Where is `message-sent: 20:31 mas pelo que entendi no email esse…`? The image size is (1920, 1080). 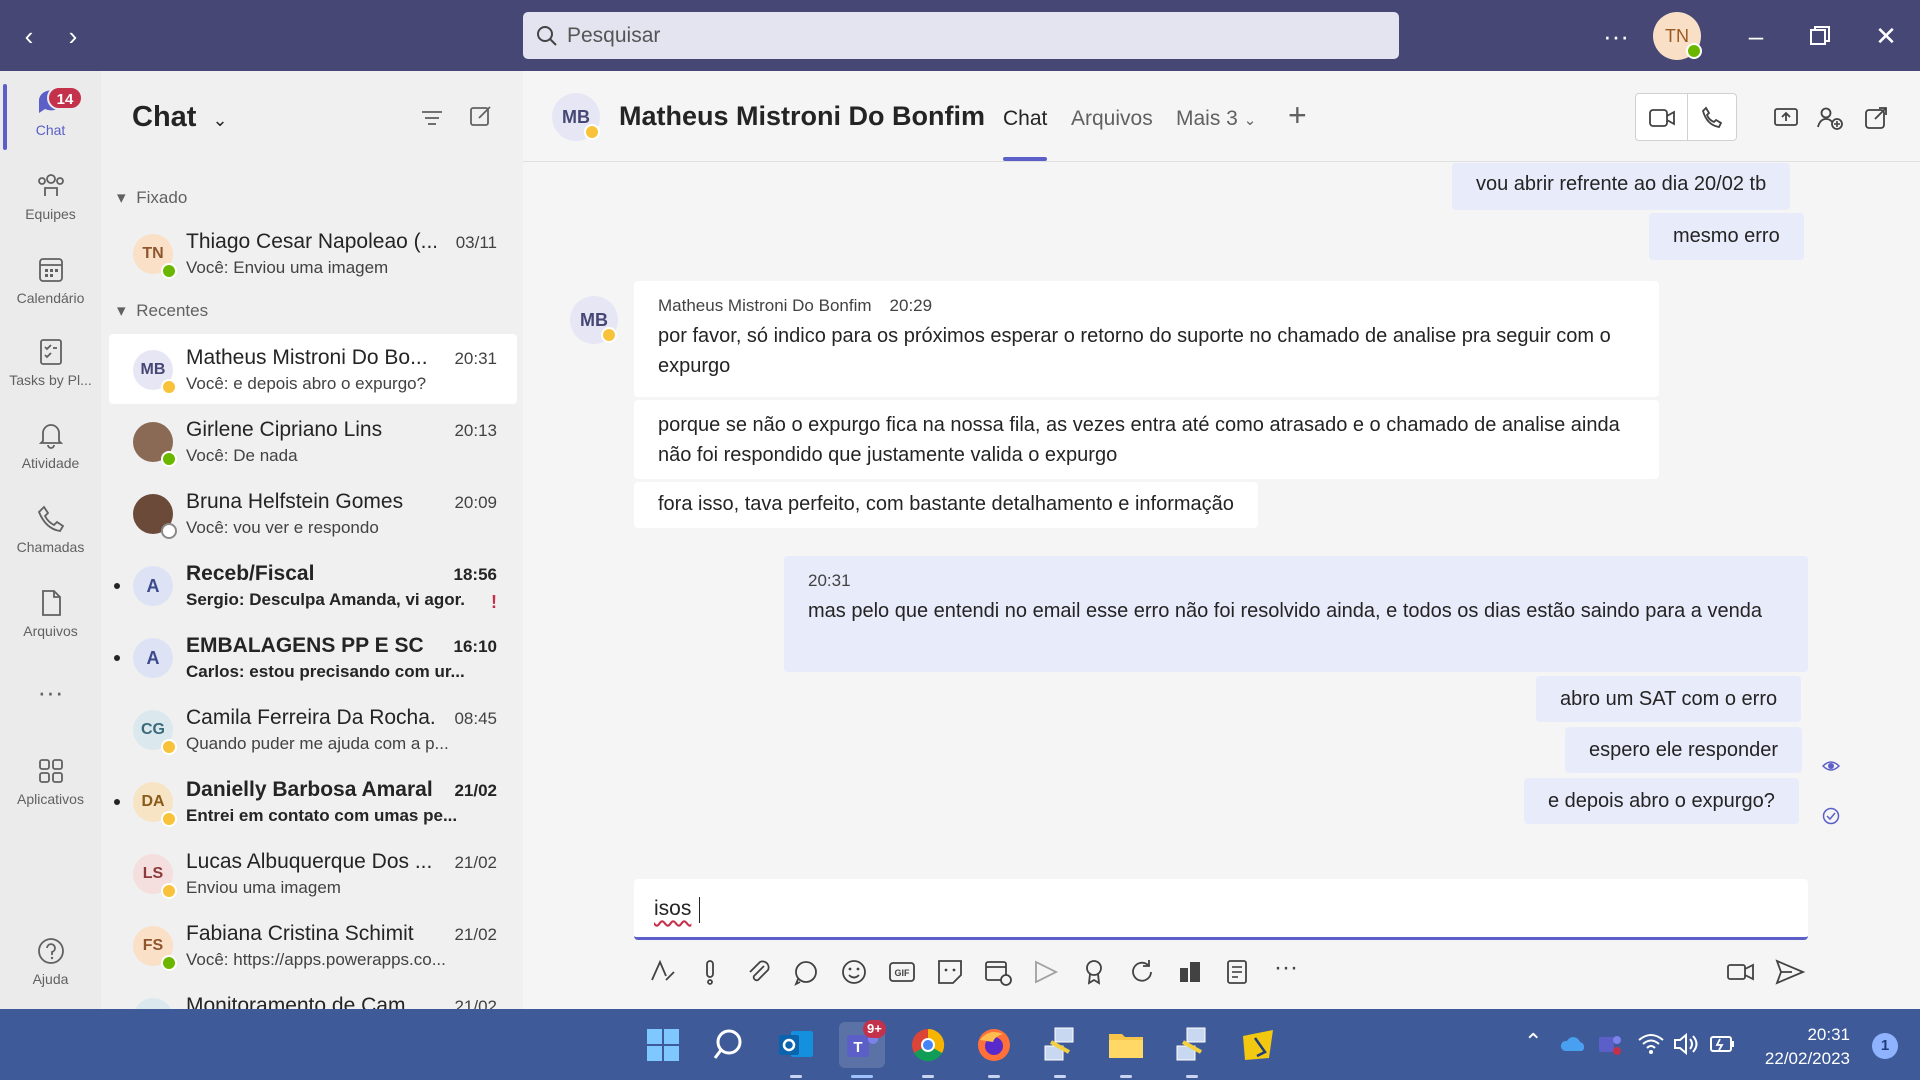 message-sent: 20:31 mas pelo que entendi no email esse… is located at coordinates (1296, 614).